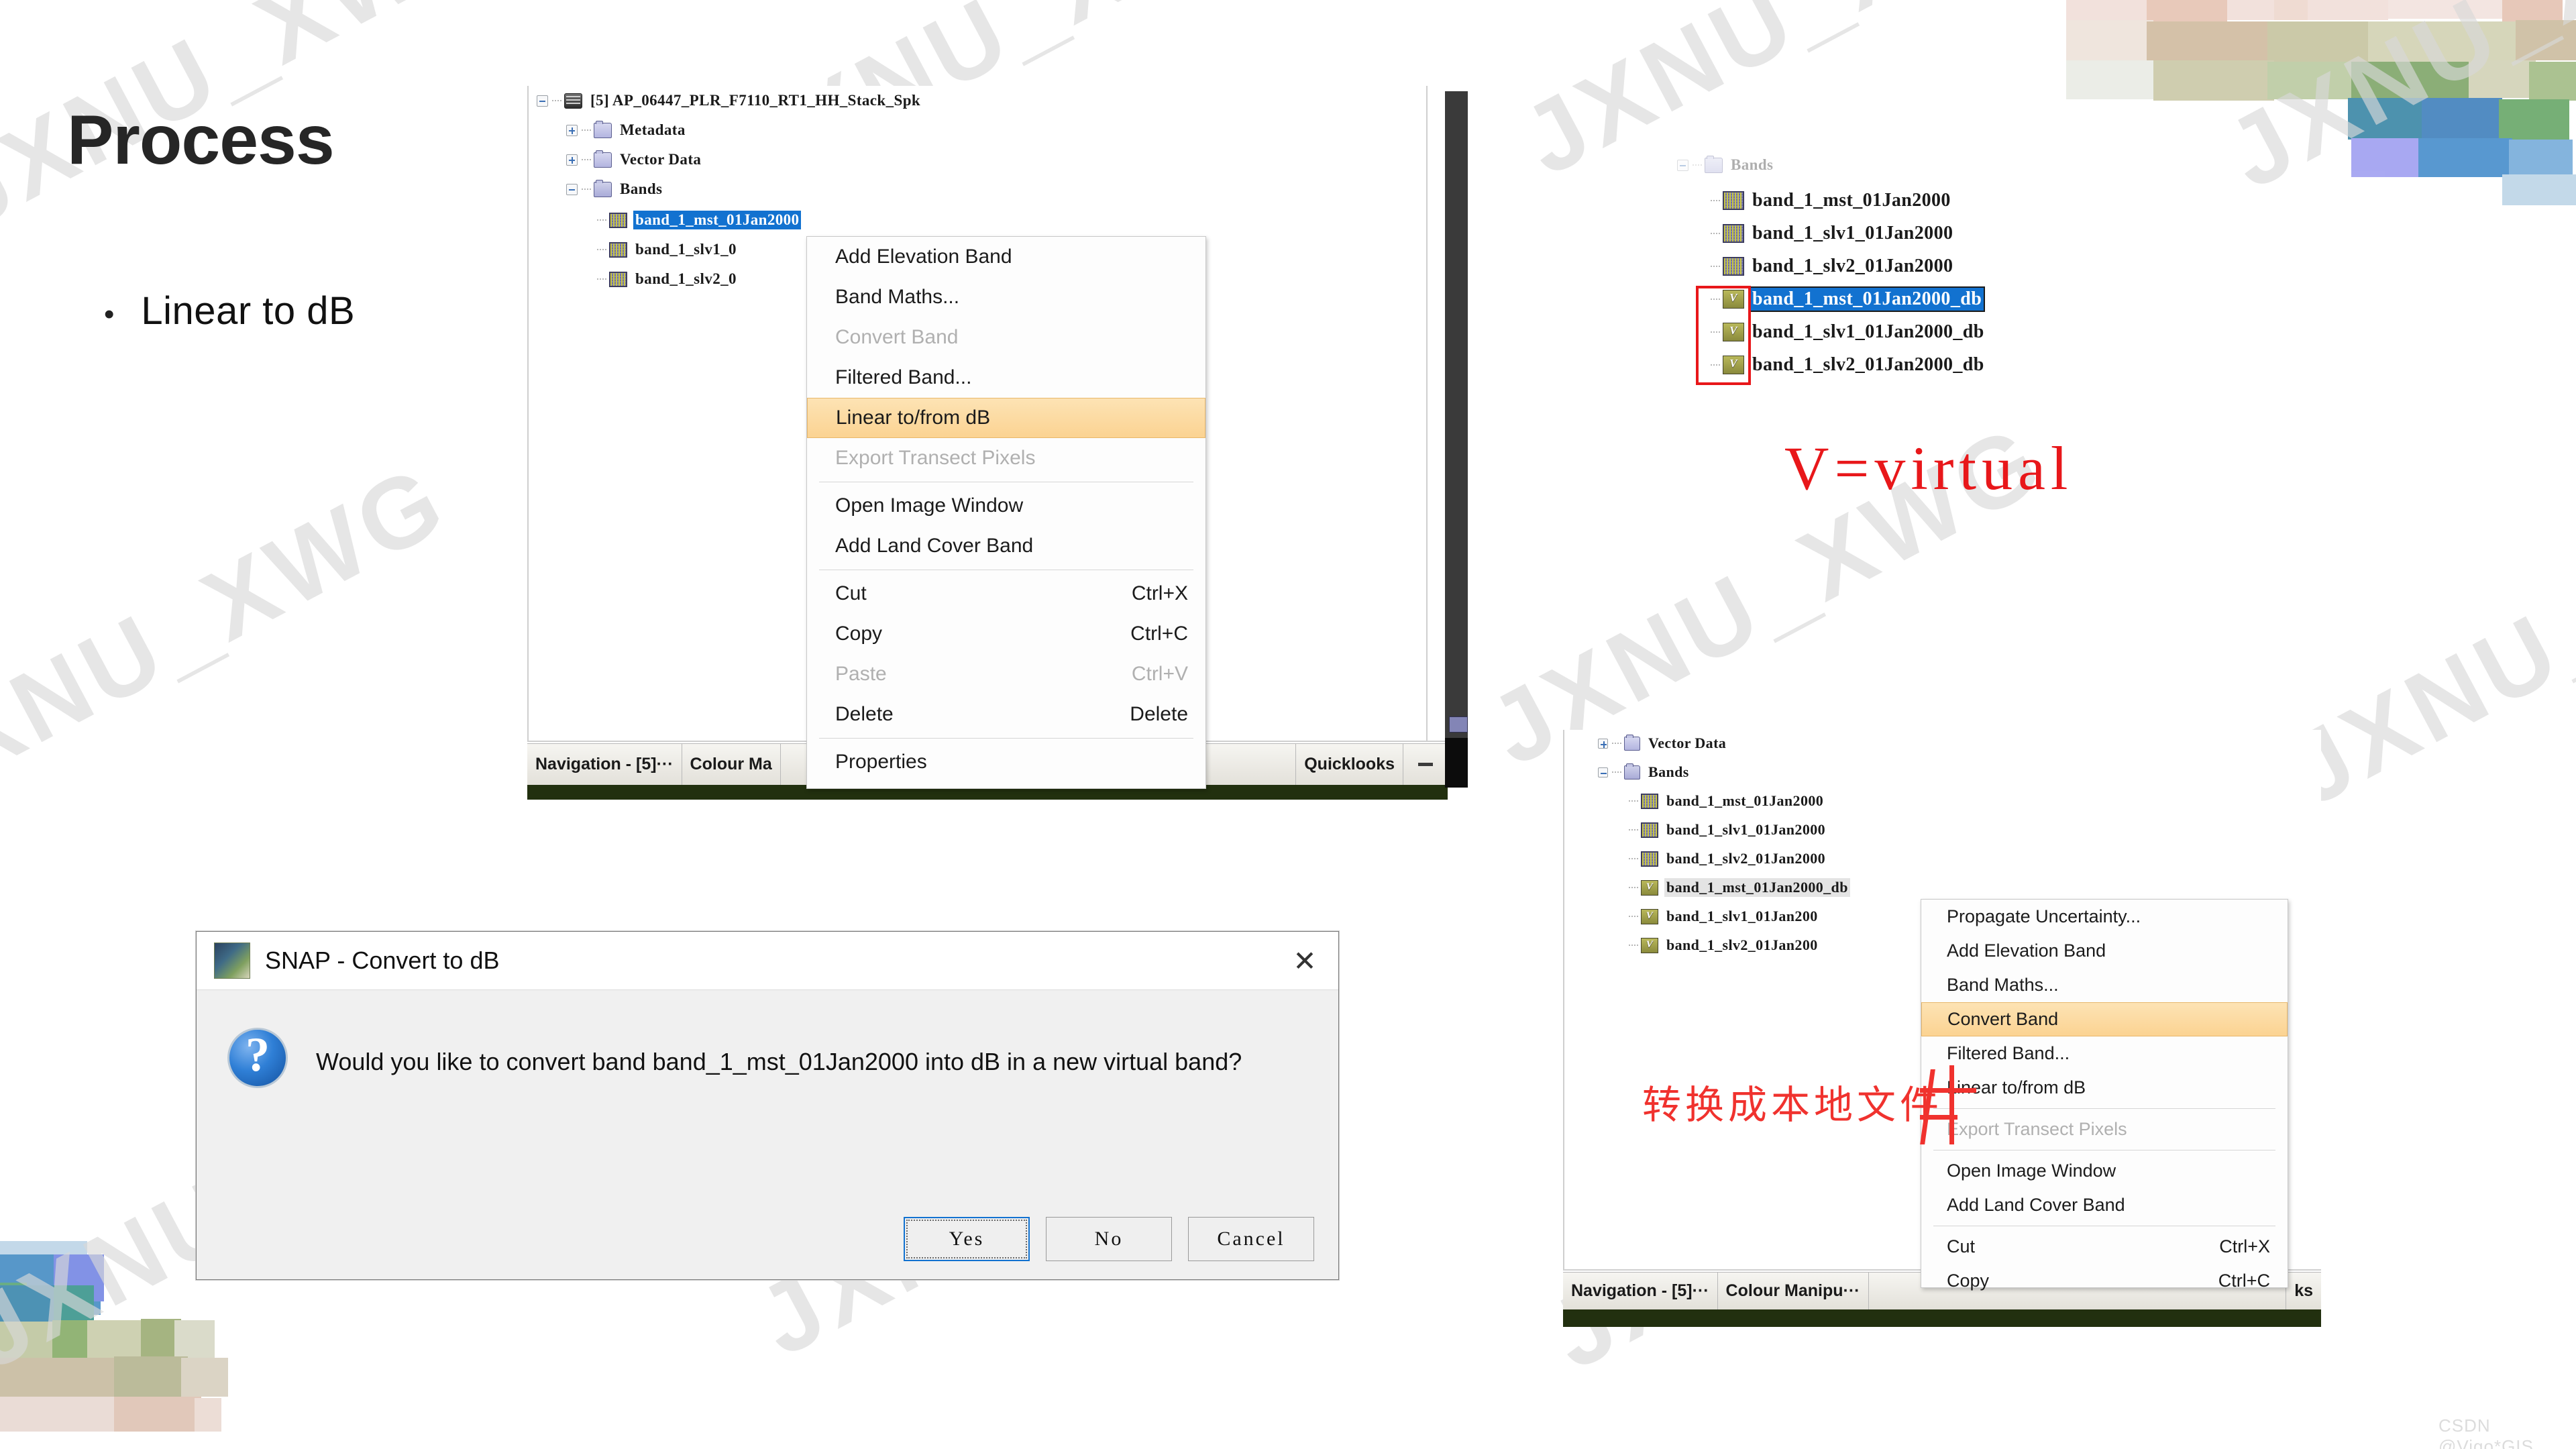  What do you see at coordinates (1793, 1291) in the screenshot?
I see `tab-colour-manipulation: Colour Manipu···` at bounding box center [1793, 1291].